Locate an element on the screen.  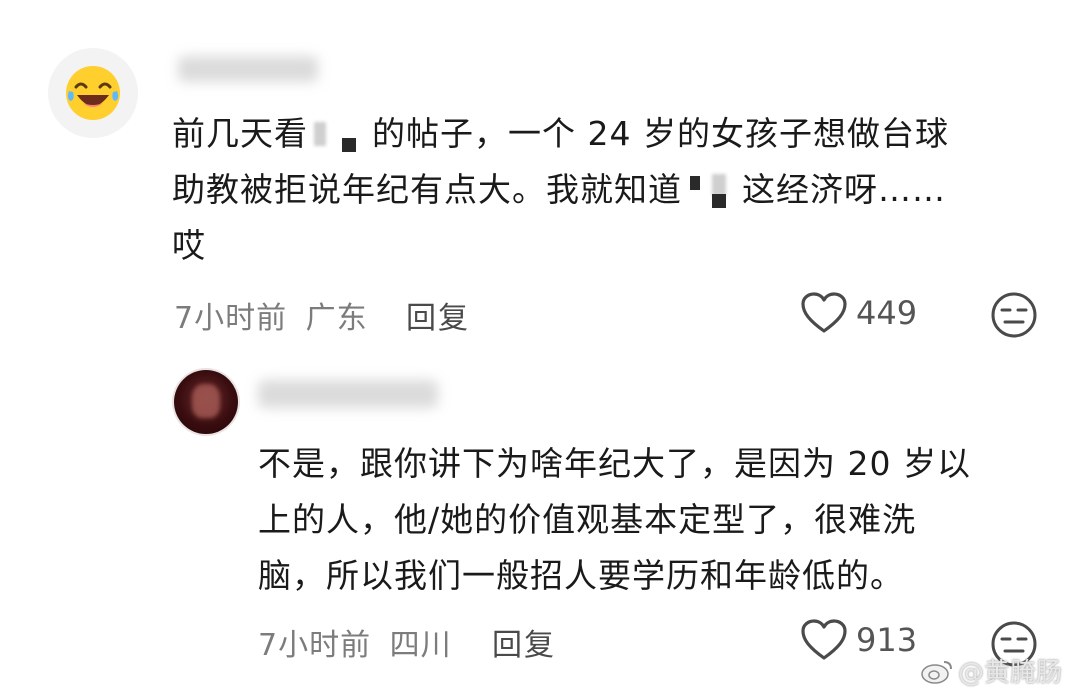
weibo-logo-icon is located at coordinates (936, 672).